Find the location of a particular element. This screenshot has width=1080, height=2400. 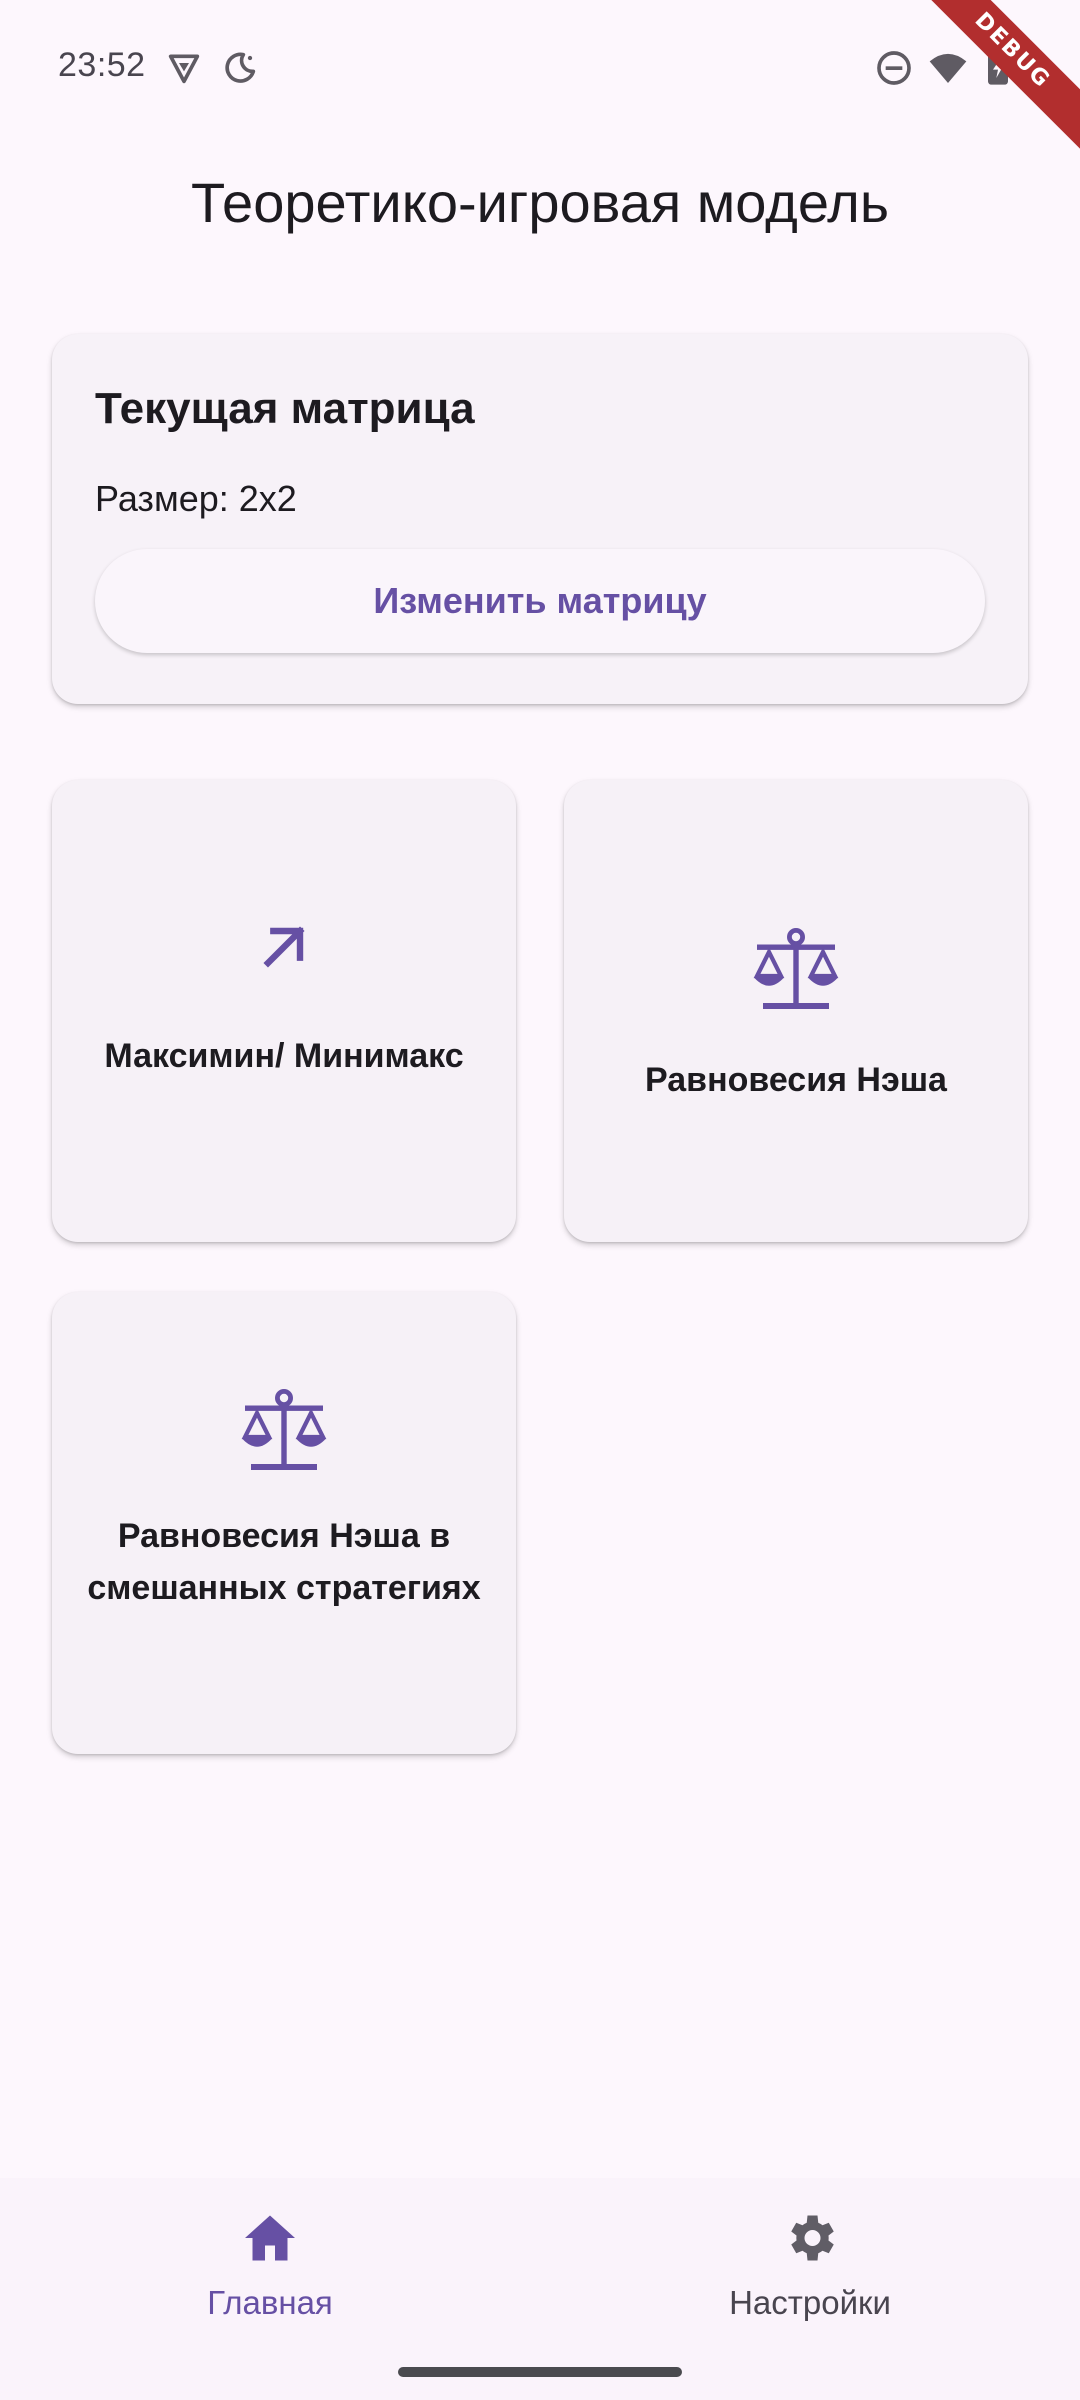

gear-icon is located at coordinates (812, 2238).